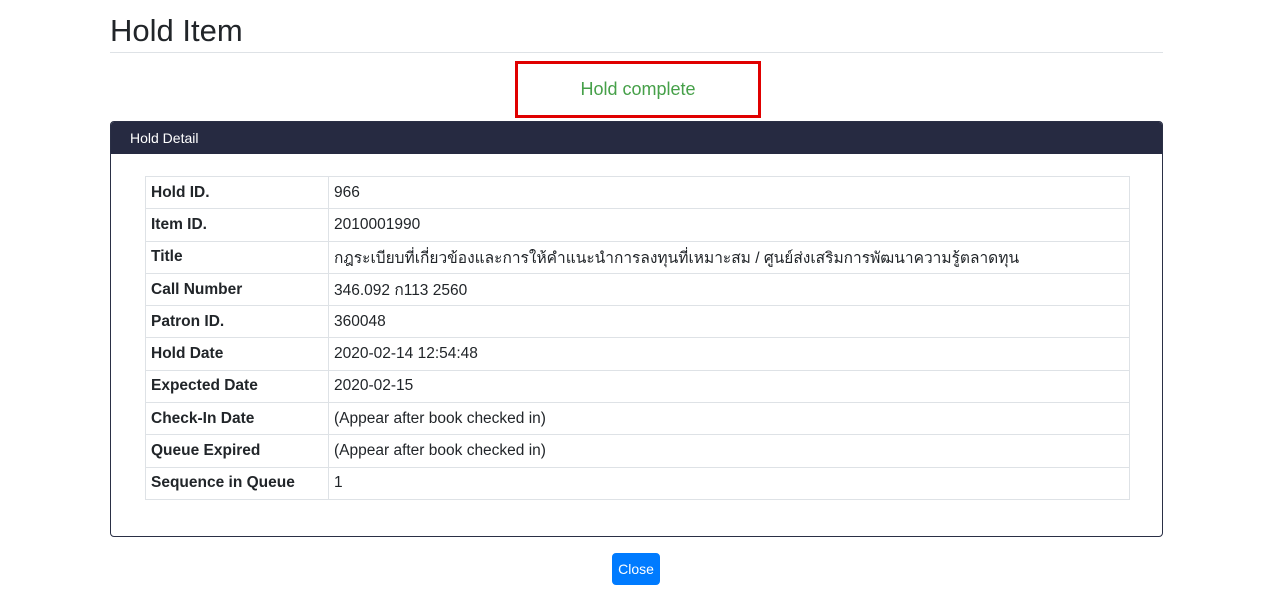  Describe the element at coordinates (237, 386) in the screenshot. I see `row-label: Expected Date` at that location.